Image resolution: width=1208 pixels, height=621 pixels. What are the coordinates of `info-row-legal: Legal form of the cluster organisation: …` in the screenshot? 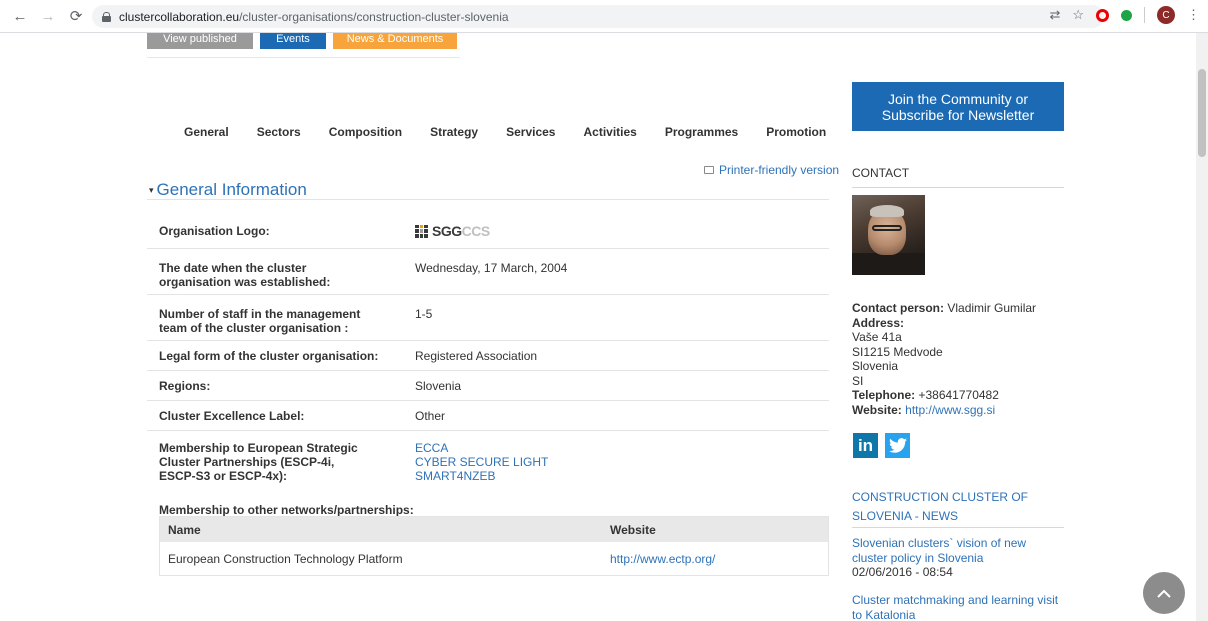 It's located at (488, 356).